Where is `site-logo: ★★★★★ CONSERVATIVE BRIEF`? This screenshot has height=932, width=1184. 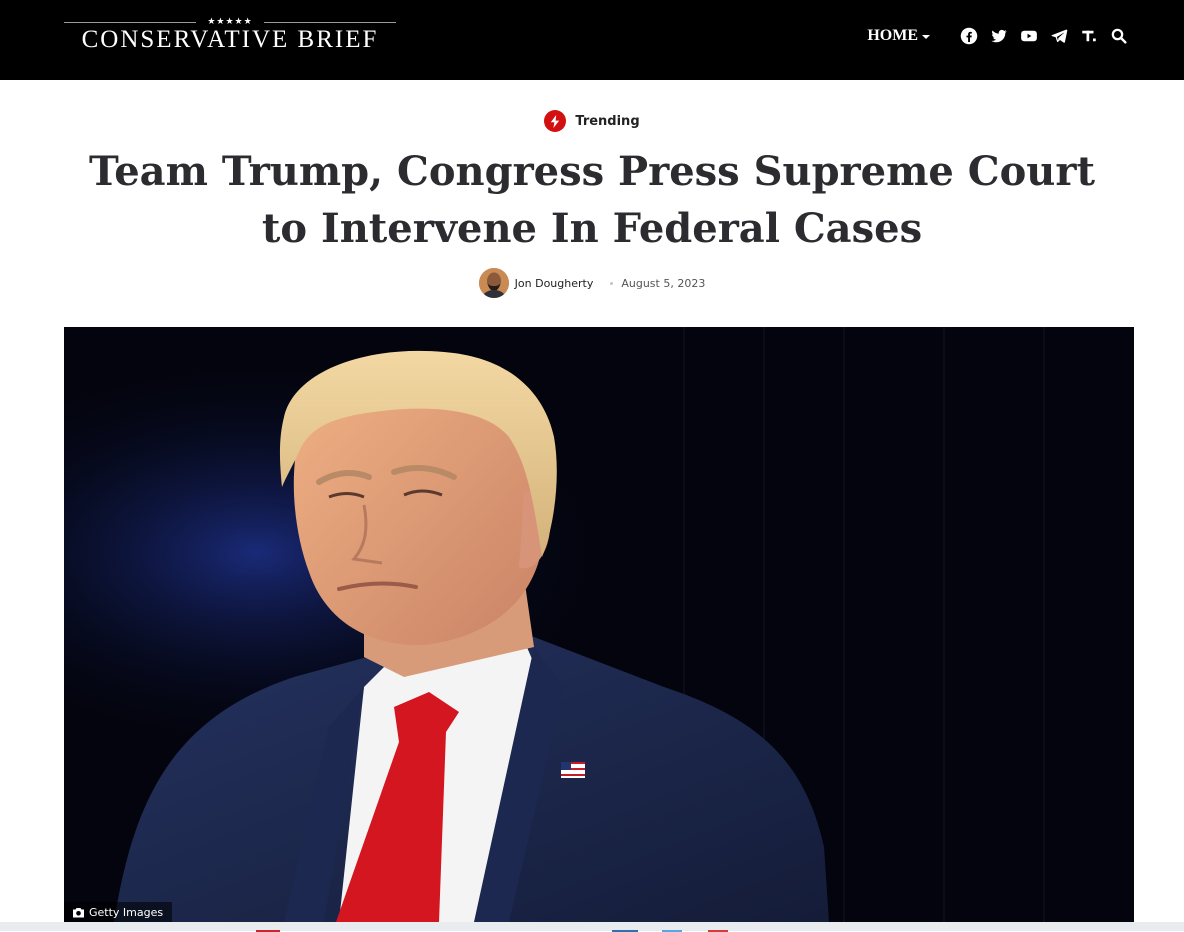
site-logo: ★★★★★ CONSERVATIVE BRIEF is located at coordinates (230, 36).